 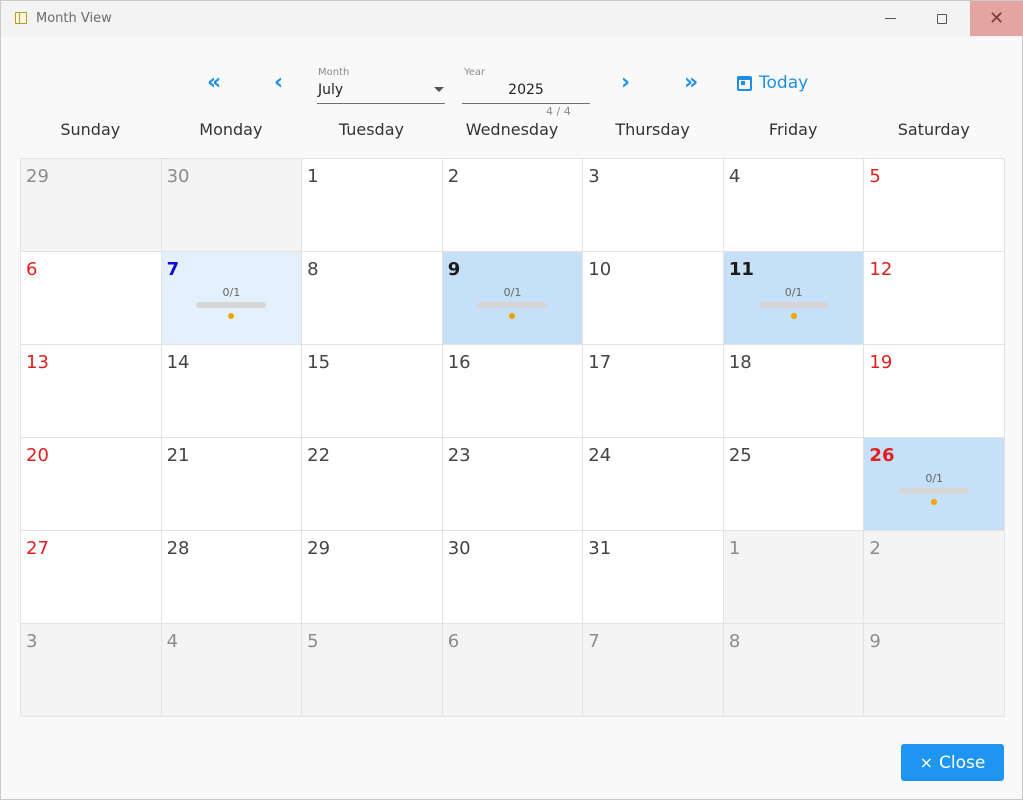 I want to click on next-month-button: ›, so click(x=625, y=83).